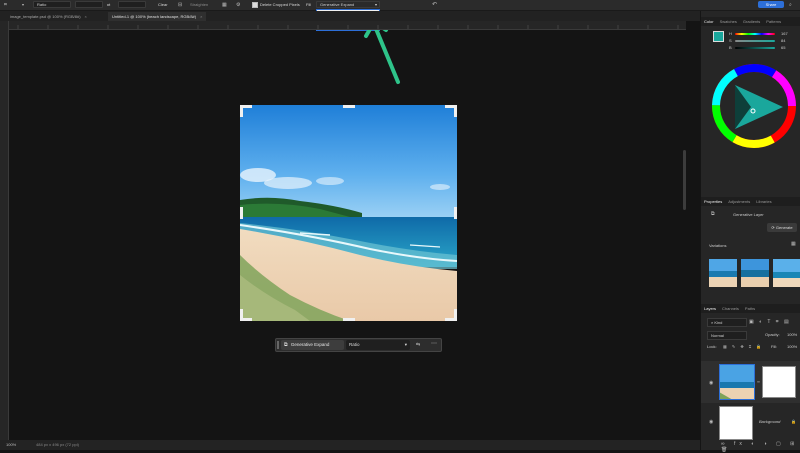 This screenshot has height=453, width=800. I want to click on tab-channels: Channels, so click(730, 308).